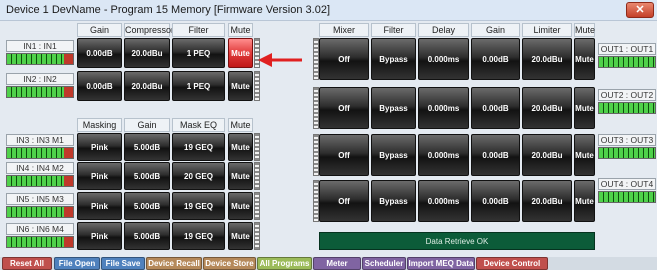 Image resolution: width=657 pixels, height=270 pixels. Describe the element at coordinates (627, 49) in the screenshot. I see `output-1-label: OUT1` at that location.